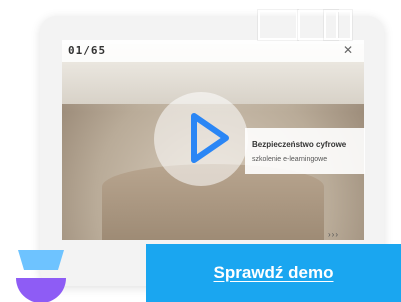 The image size is (401, 302). What do you see at coordinates (41, 276) in the screenshot?
I see `brand-logo-icon` at bounding box center [41, 276].